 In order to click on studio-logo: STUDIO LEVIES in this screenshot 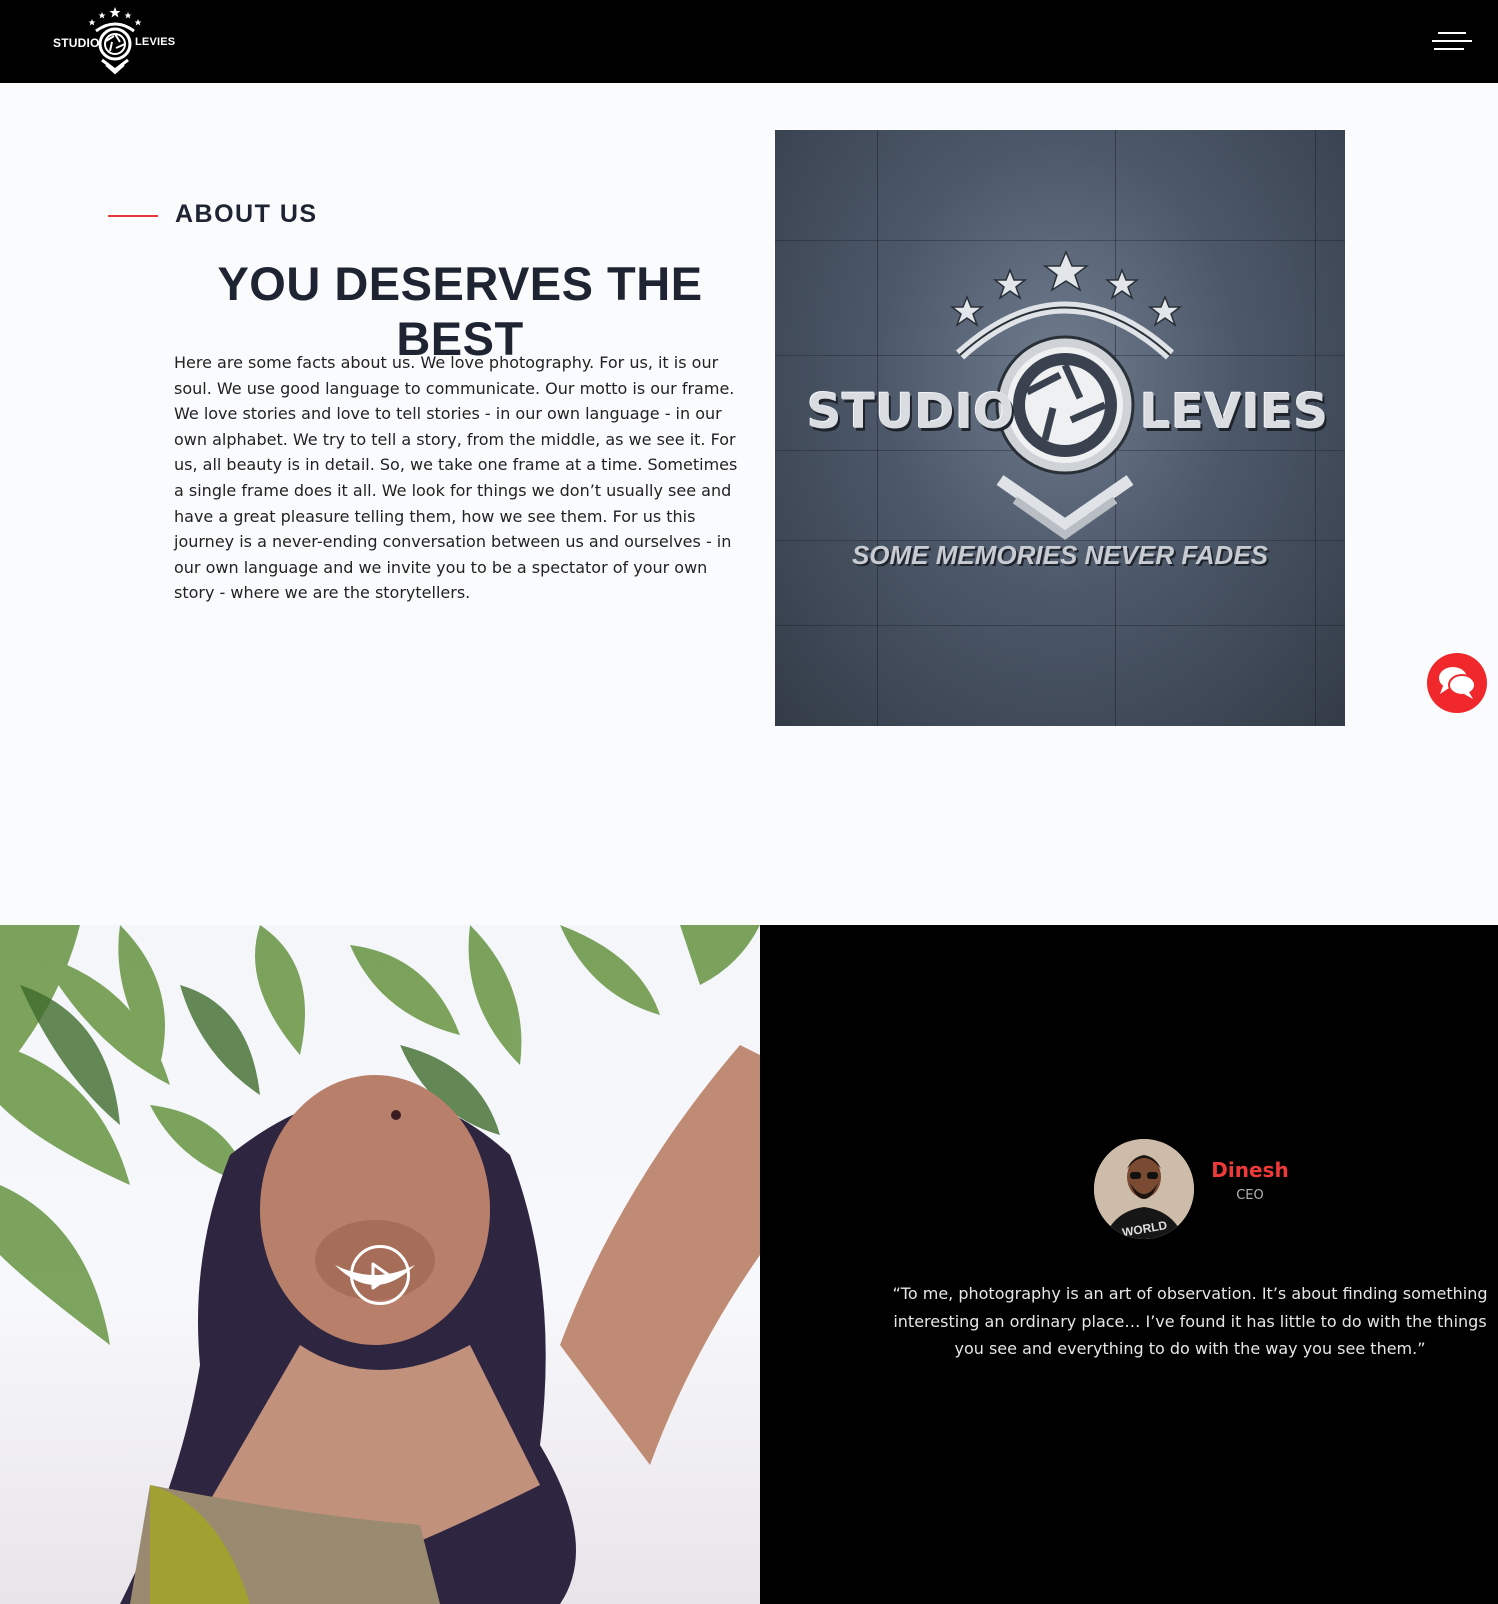, I will do `click(115, 41)`.